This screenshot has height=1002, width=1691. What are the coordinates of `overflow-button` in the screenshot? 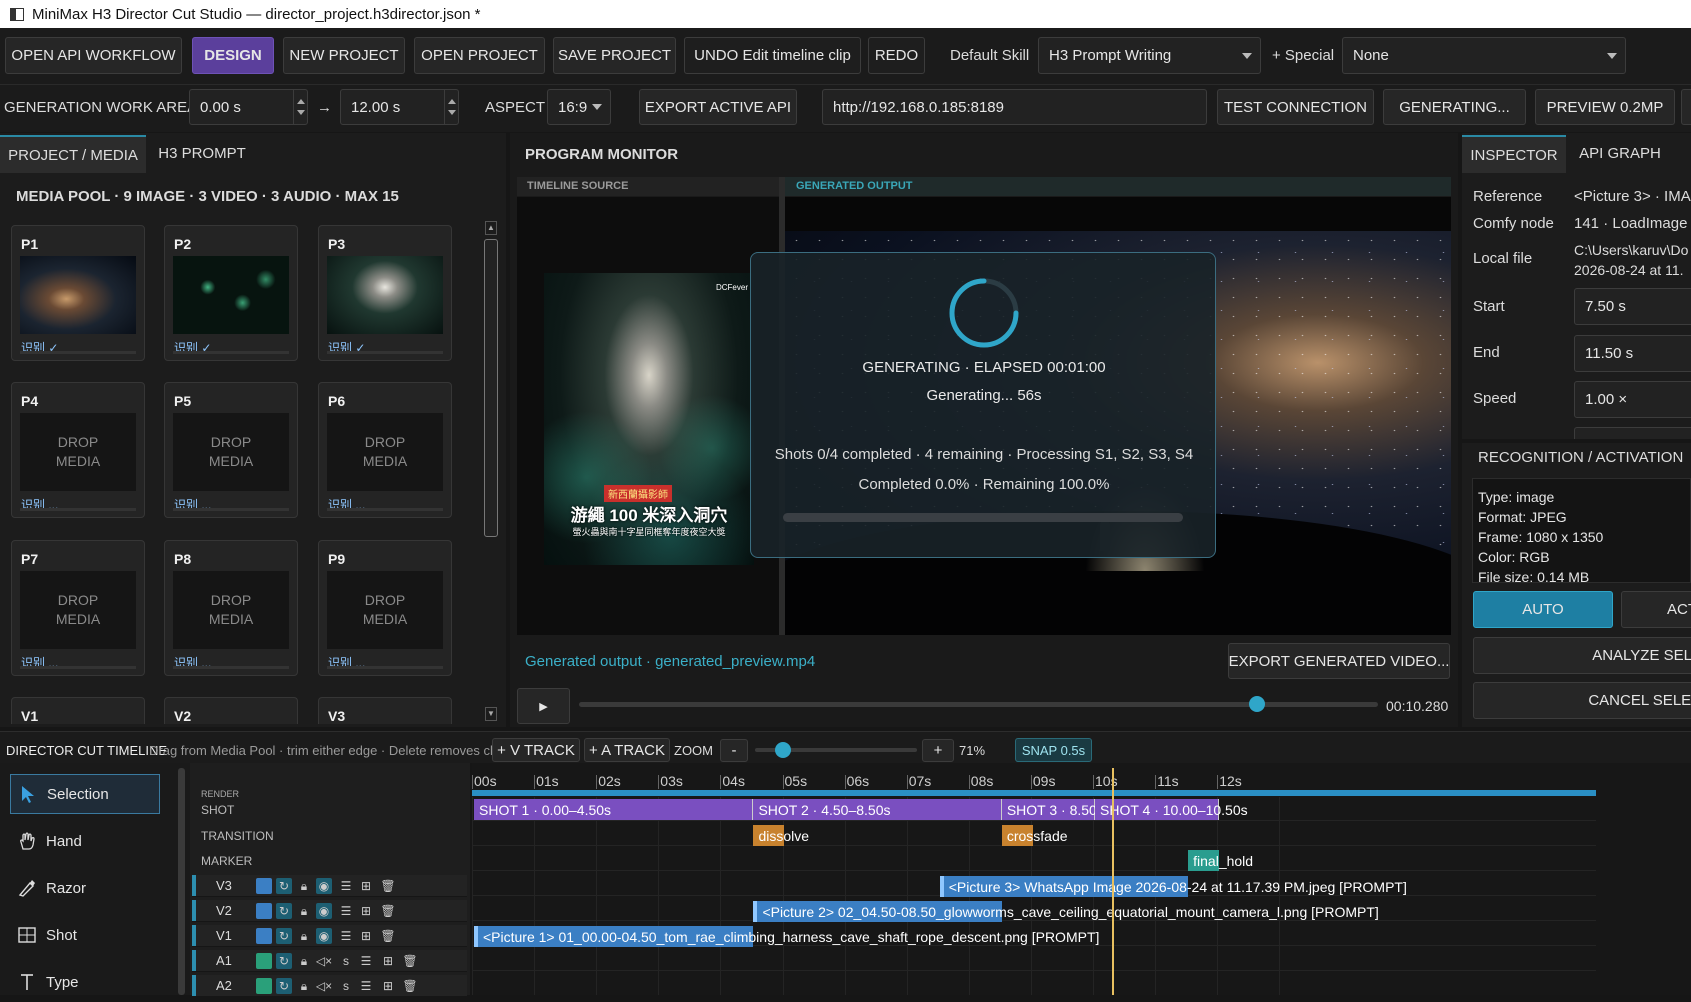 It's located at (1686, 107).